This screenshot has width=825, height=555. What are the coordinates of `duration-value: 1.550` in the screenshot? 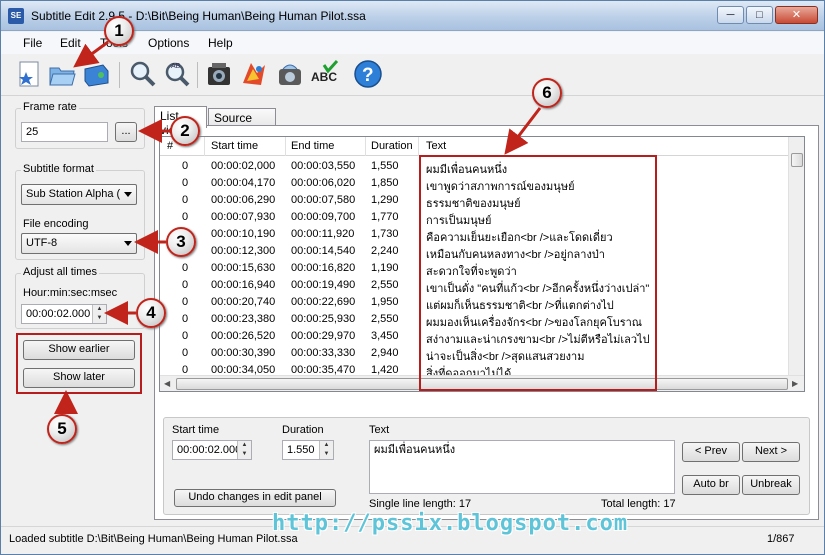 It's located at (301, 450).